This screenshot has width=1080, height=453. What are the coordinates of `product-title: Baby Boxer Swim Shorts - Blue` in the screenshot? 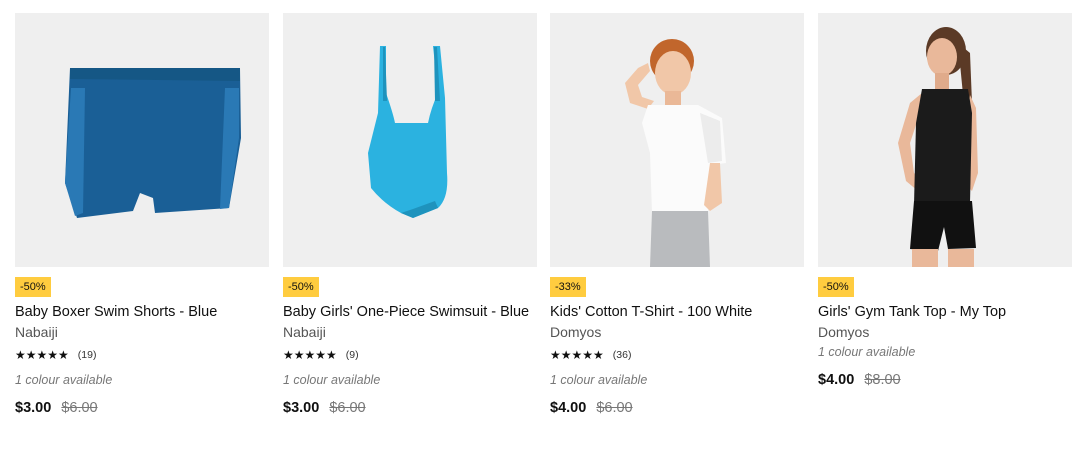 It's located at (142, 312).